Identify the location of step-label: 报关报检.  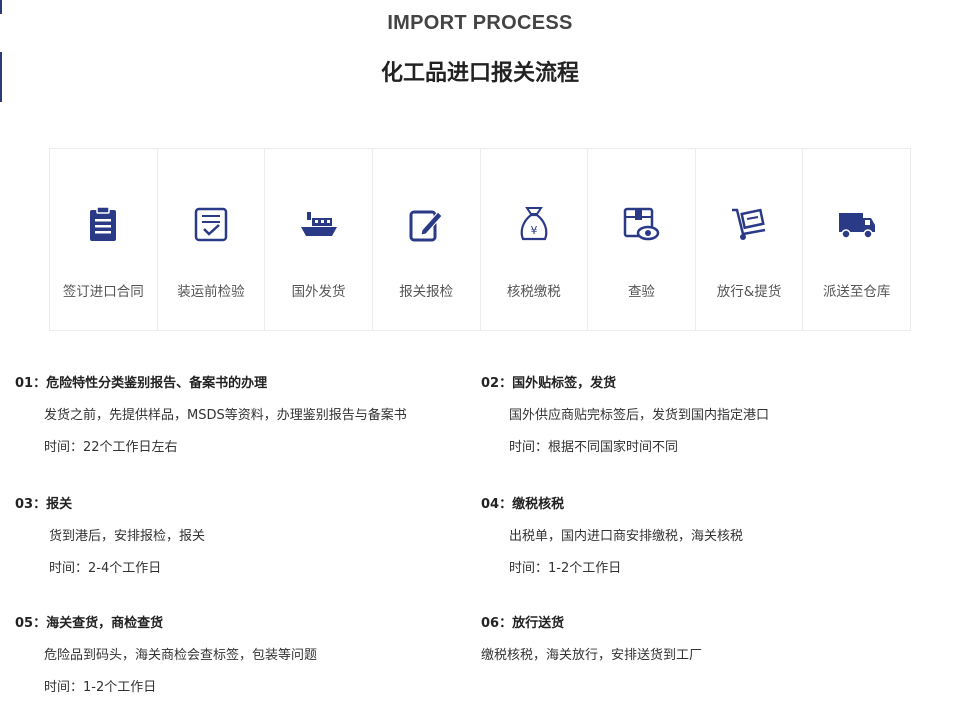
(426, 292).